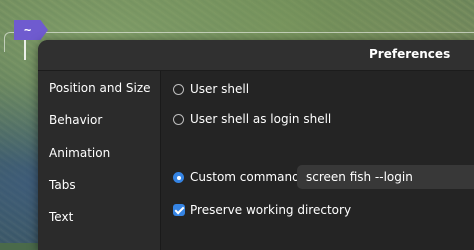 The image size is (474, 250). I want to click on login-shell-label: User shell as login shell, so click(261, 119).